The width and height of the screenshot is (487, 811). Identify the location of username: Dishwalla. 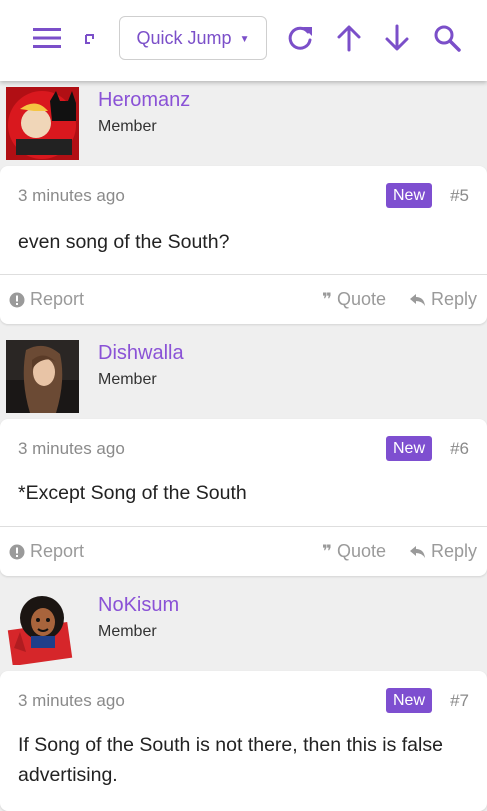
(141, 353).